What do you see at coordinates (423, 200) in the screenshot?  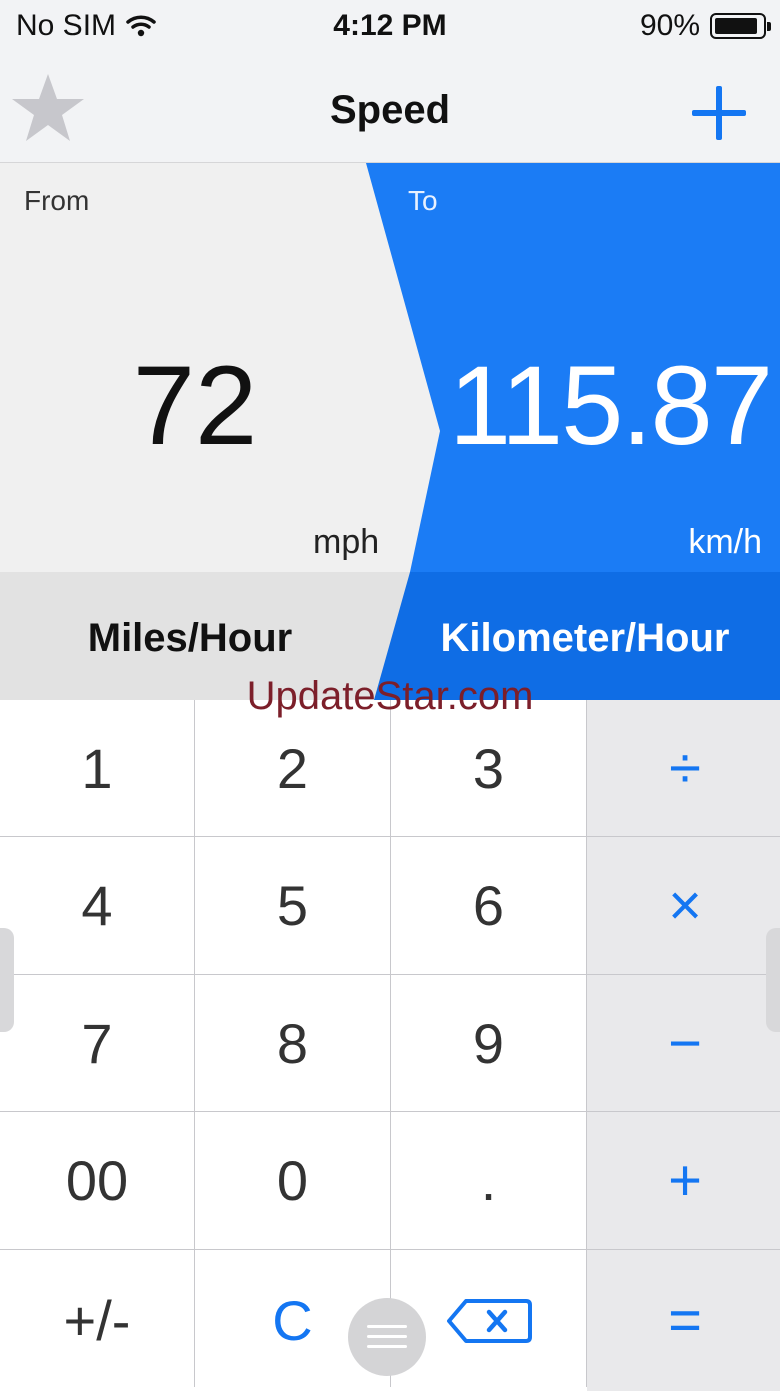 I see `to-label: To` at bounding box center [423, 200].